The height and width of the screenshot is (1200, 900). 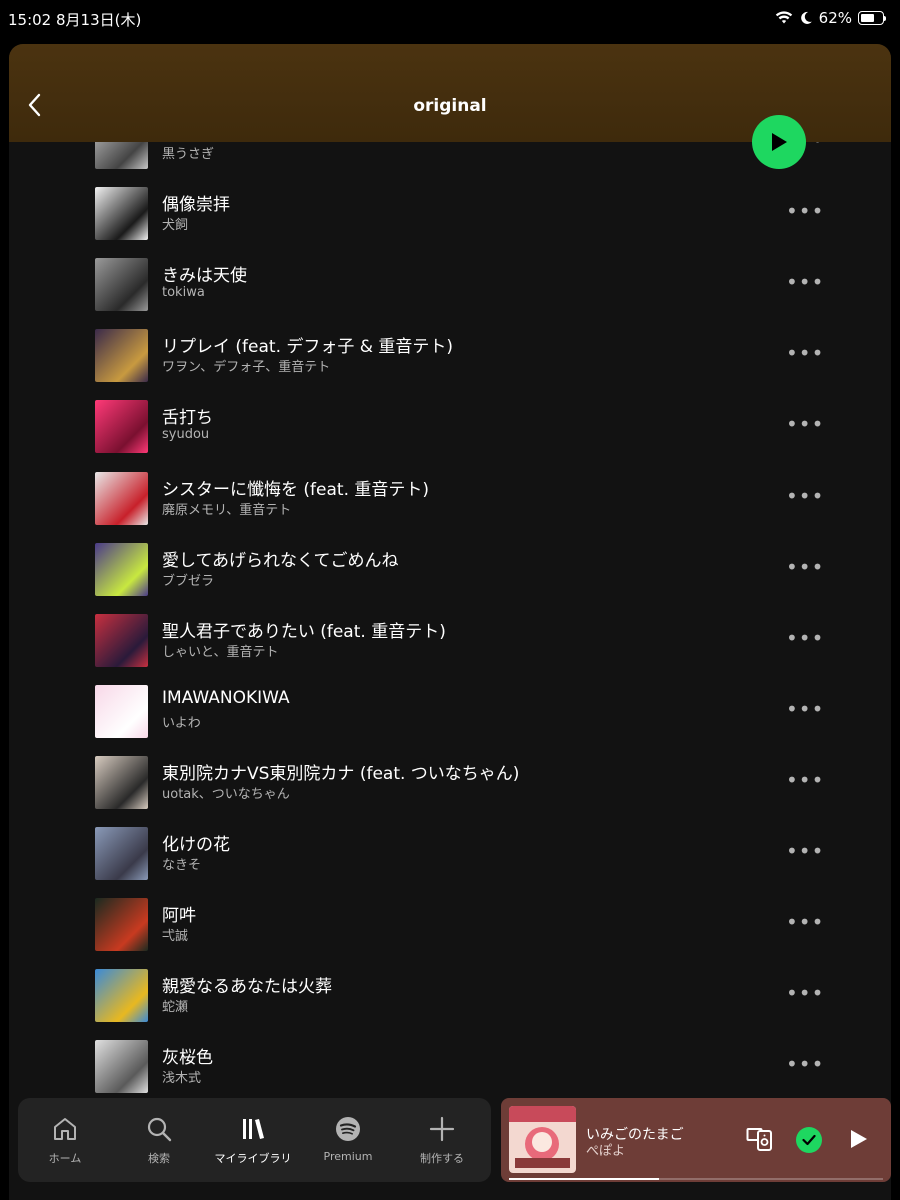 I want to click on track-artist: しゃいと、重音テト, so click(x=220, y=652).